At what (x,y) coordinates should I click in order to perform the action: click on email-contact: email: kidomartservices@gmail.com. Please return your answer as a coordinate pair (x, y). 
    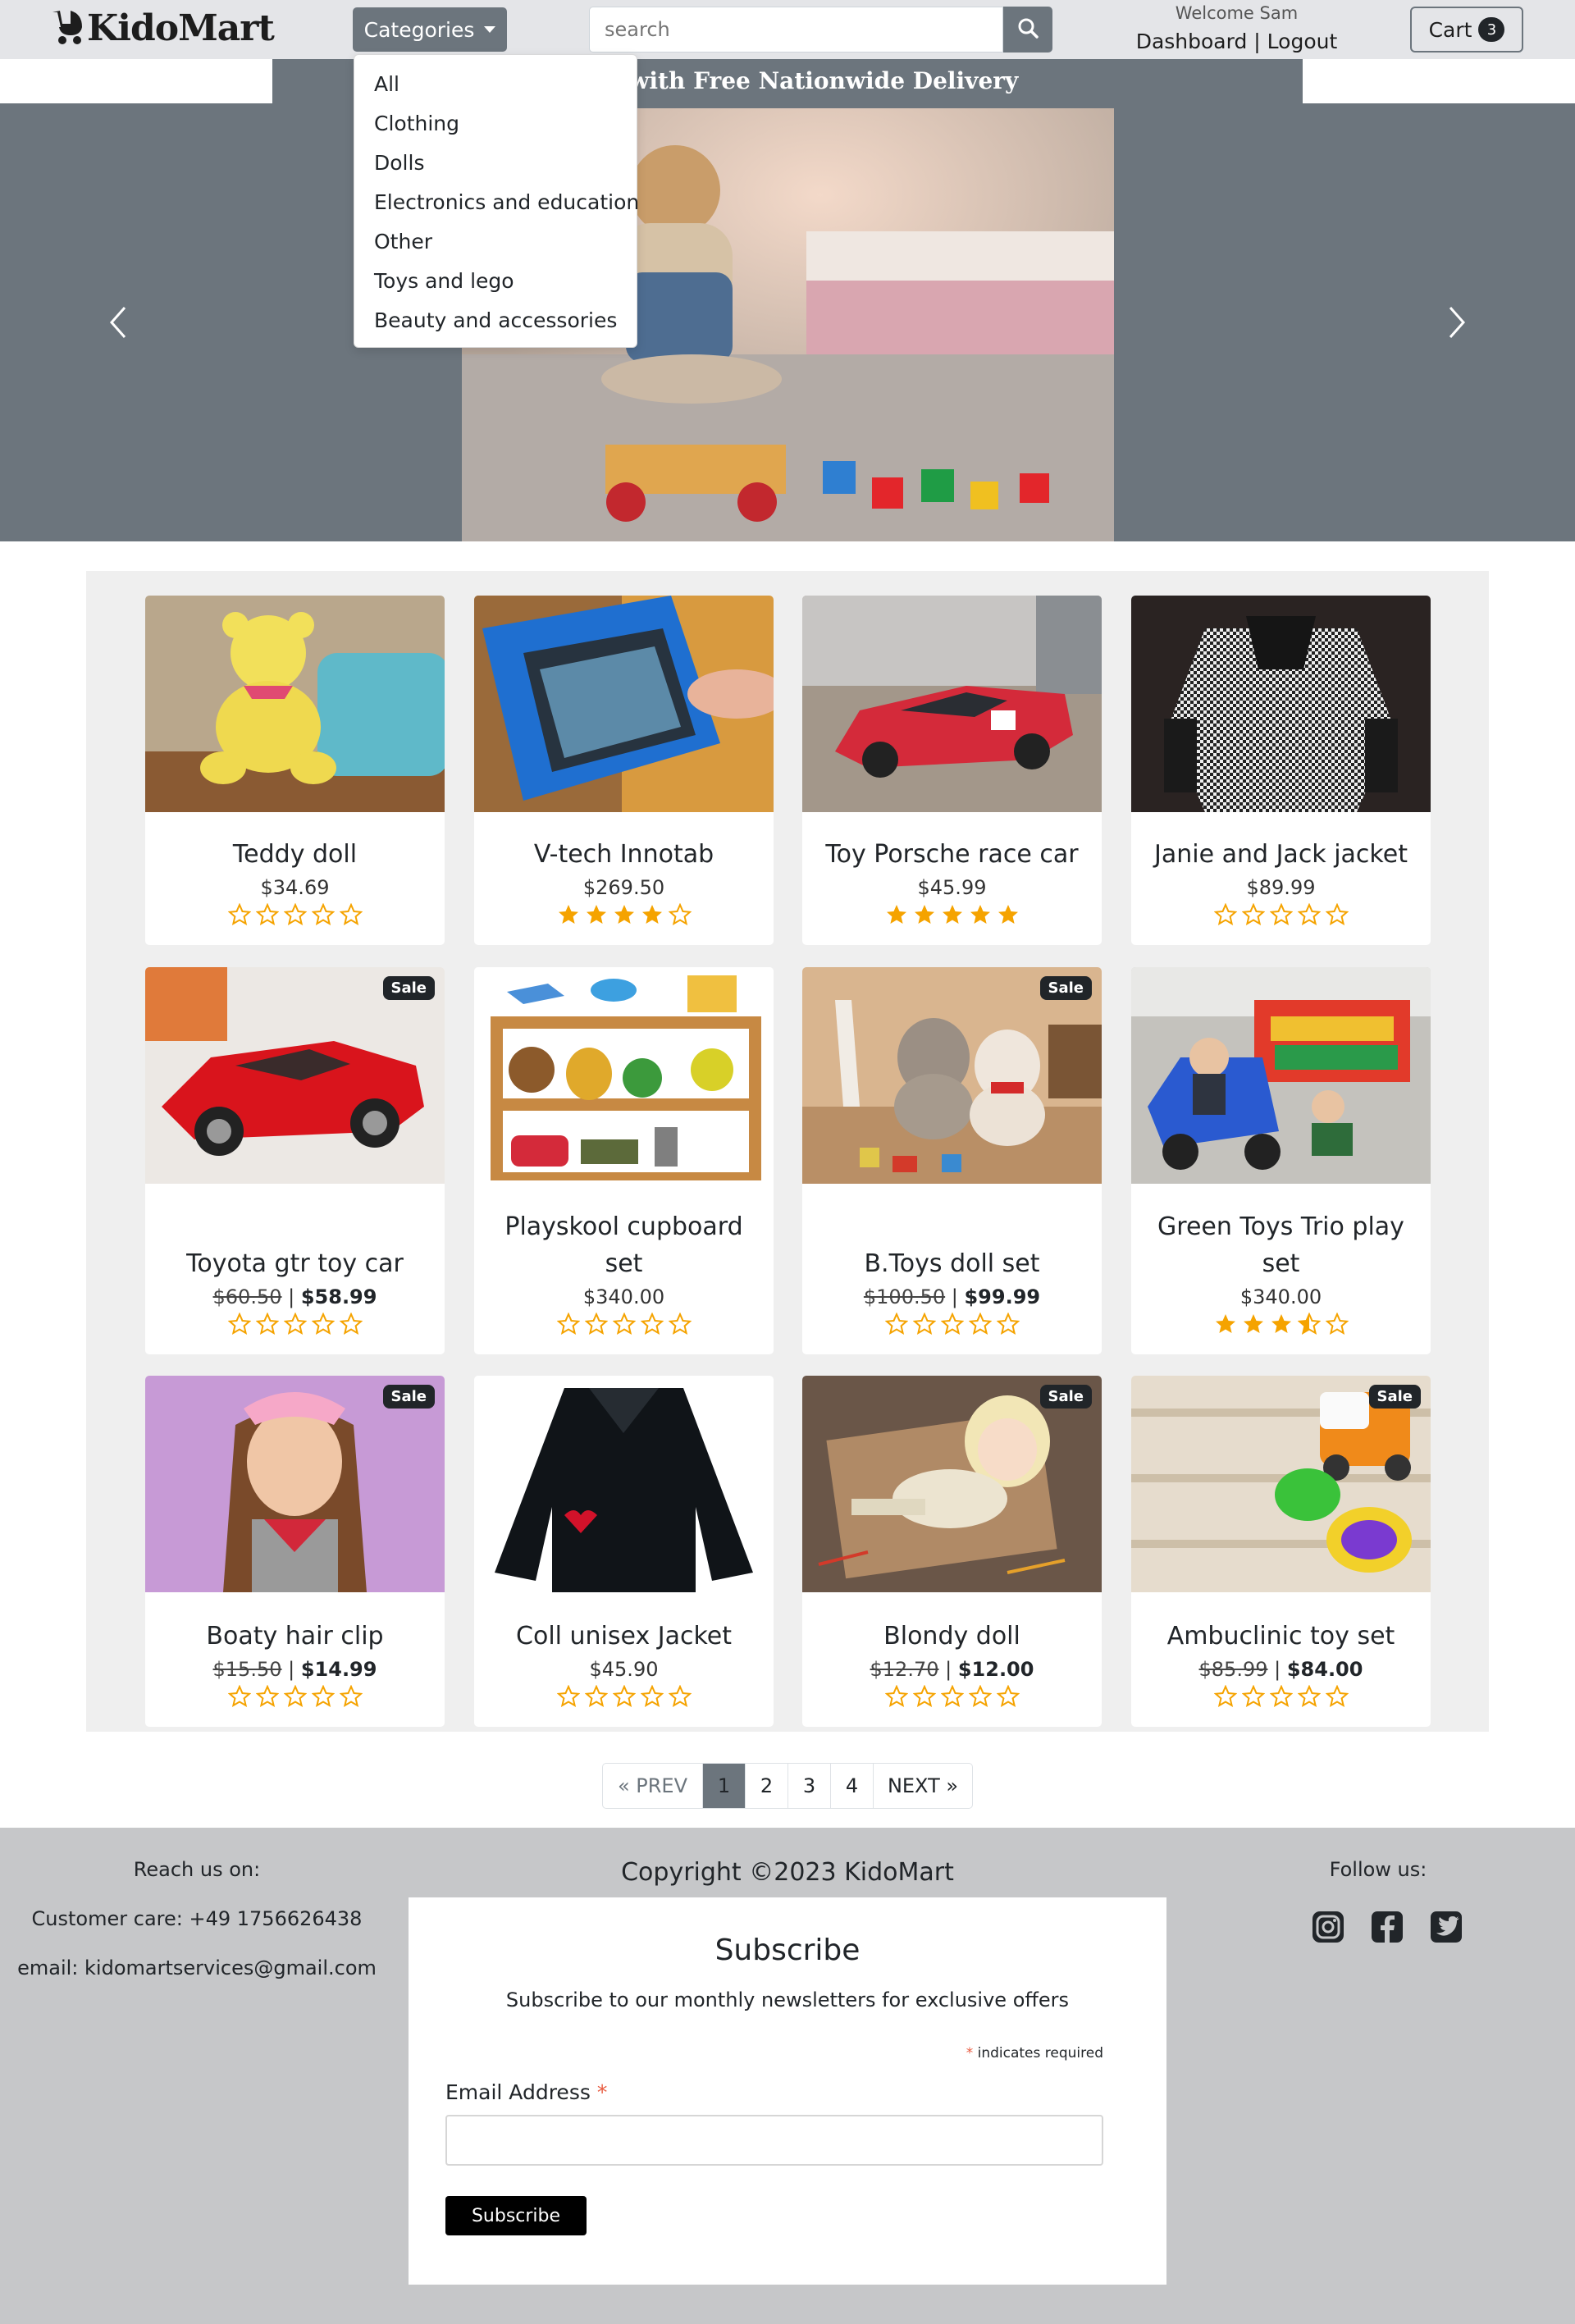
    Looking at the image, I should click on (197, 1968).